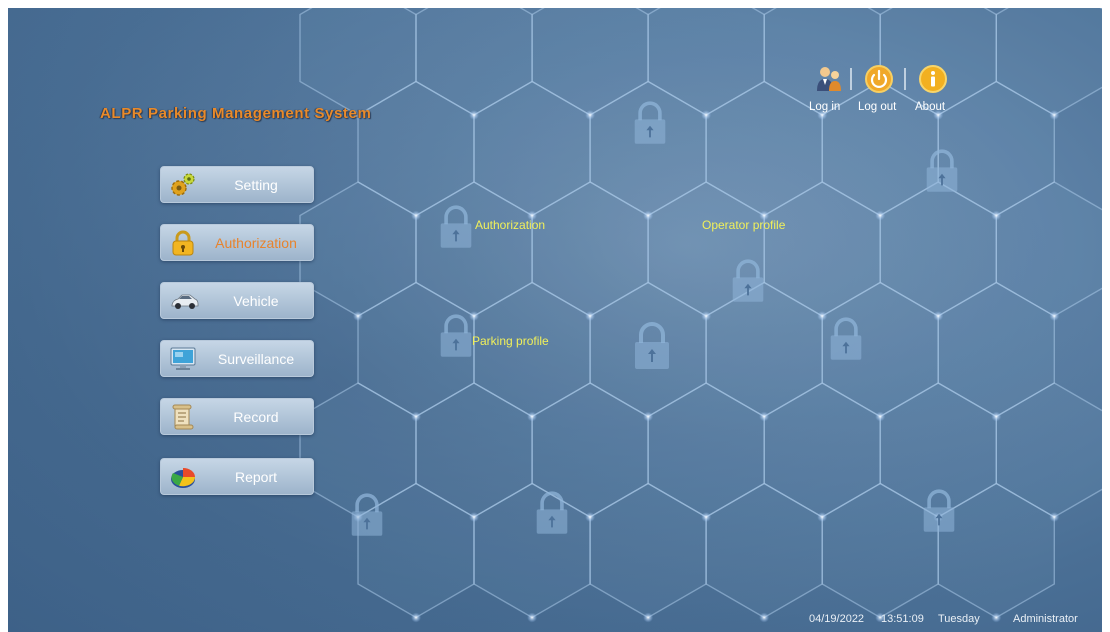 This screenshot has width=1110, height=632. Describe the element at coordinates (185, 301) in the screenshot. I see `car-icon` at that location.